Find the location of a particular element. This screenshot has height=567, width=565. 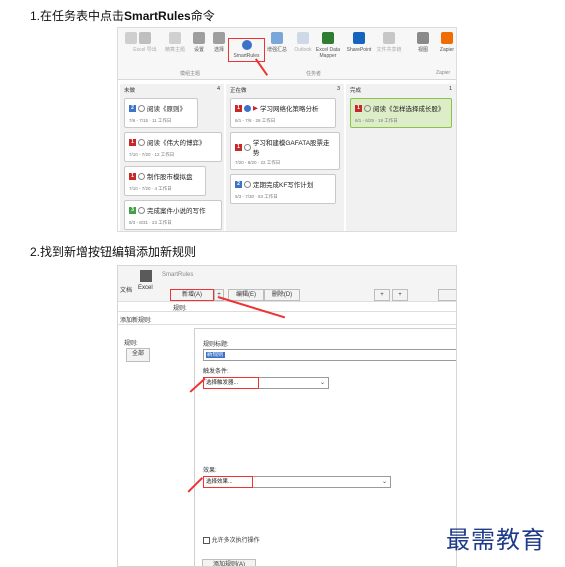

action-label: 效果: is located at coordinates (210, 471).